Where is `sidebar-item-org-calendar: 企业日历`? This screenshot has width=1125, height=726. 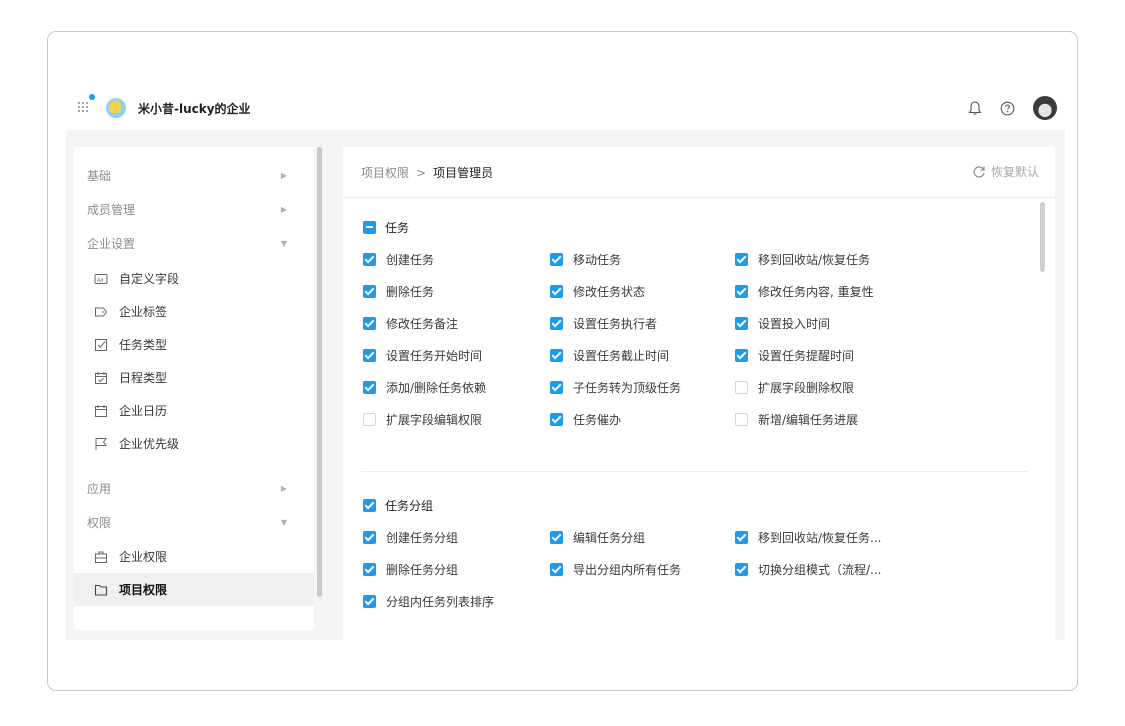 sidebar-item-org-calendar: 企业日历 is located at coordinates (194, 410).